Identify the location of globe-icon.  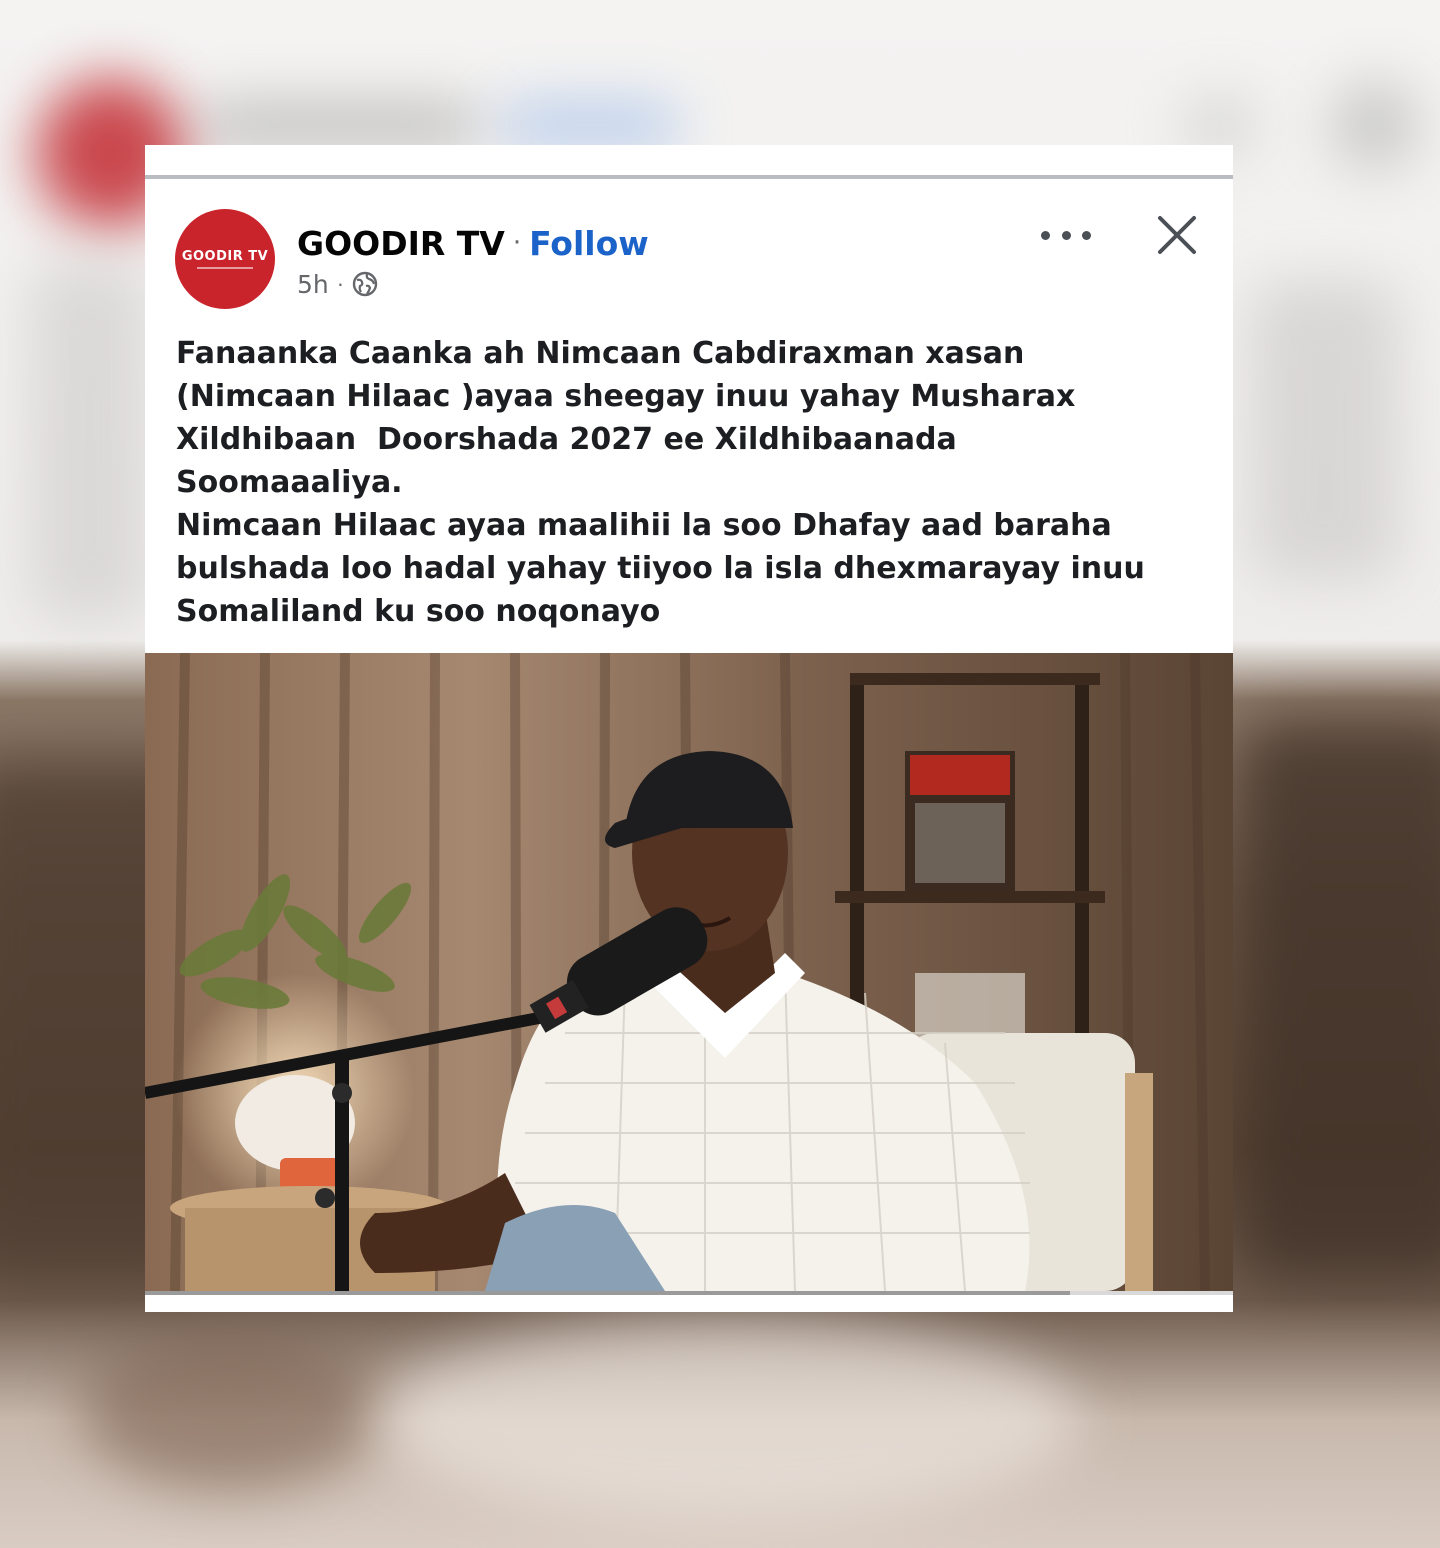
(365, 284).